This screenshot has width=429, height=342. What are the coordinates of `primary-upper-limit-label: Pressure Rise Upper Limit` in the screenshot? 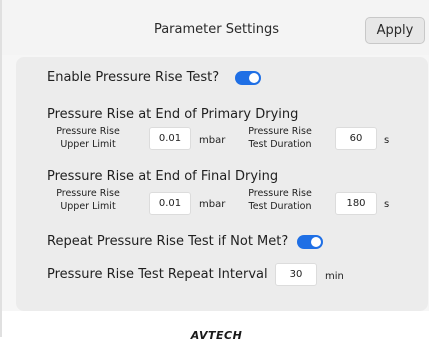 It's located at (88, 138).